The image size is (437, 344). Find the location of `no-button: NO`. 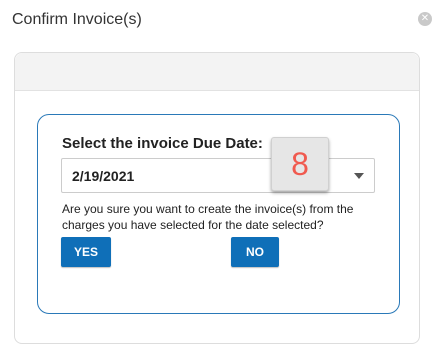

no-button: NO is located at coordinates (255, 252).